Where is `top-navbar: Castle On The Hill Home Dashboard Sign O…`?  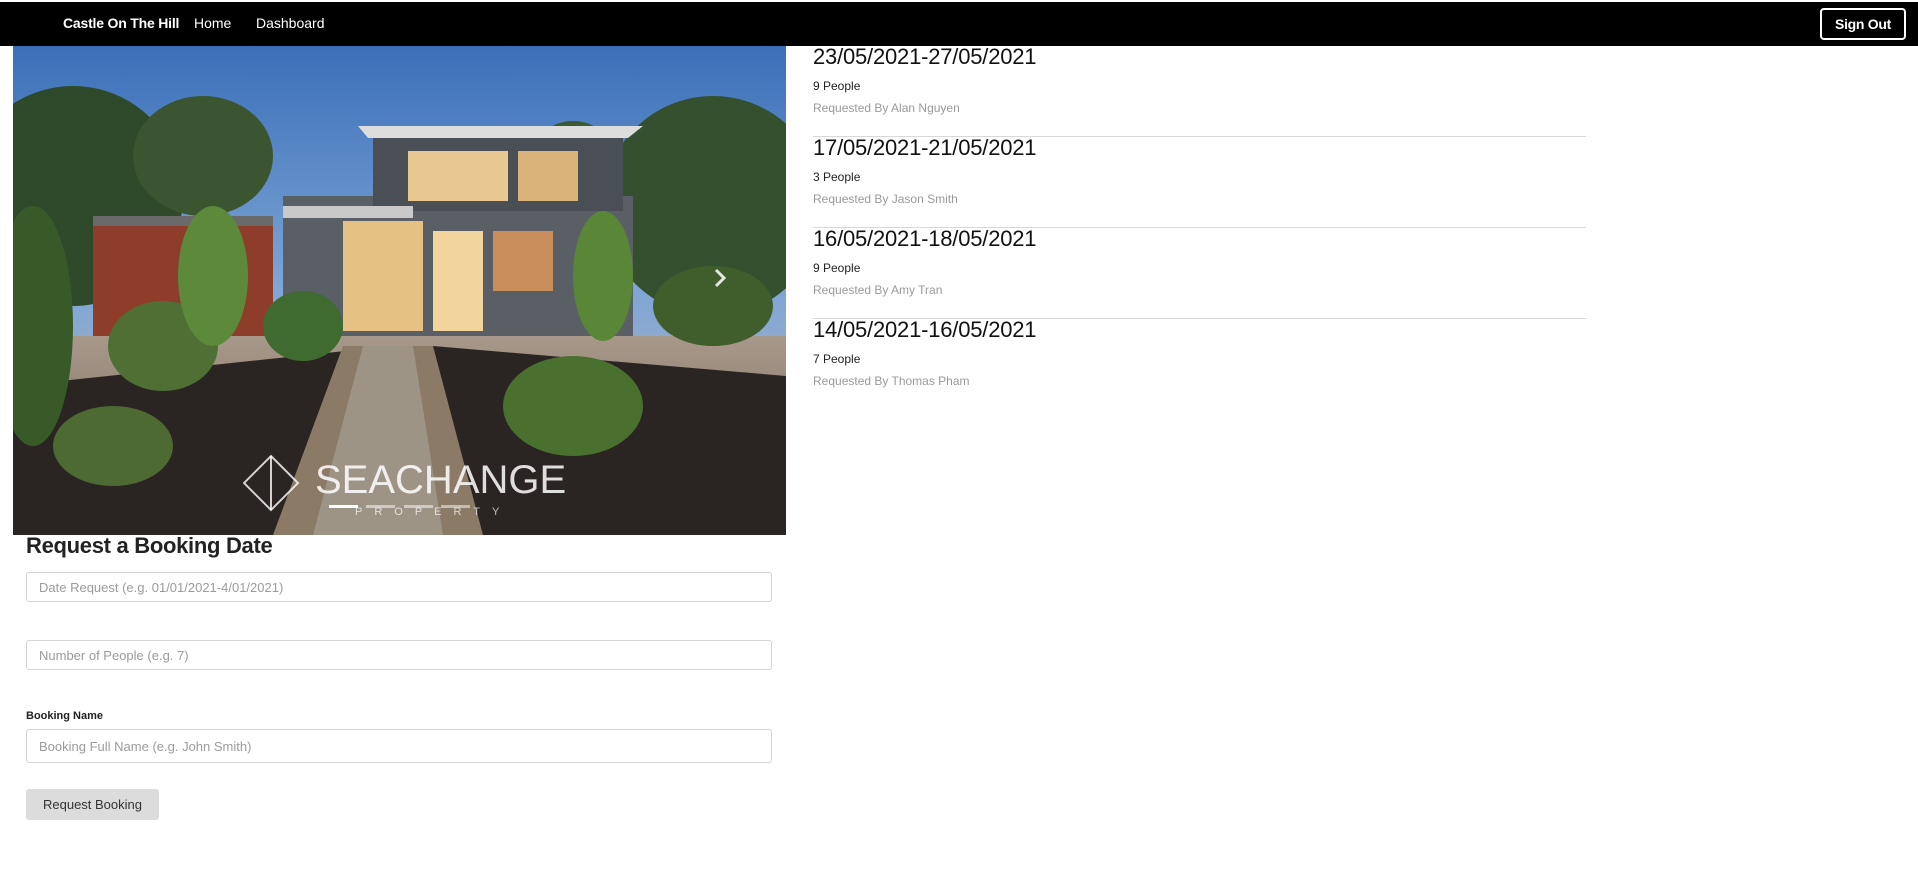
top-navbar: Castle On The Hill Home Dashboard Sign O… is located at coordinates (959, 24).